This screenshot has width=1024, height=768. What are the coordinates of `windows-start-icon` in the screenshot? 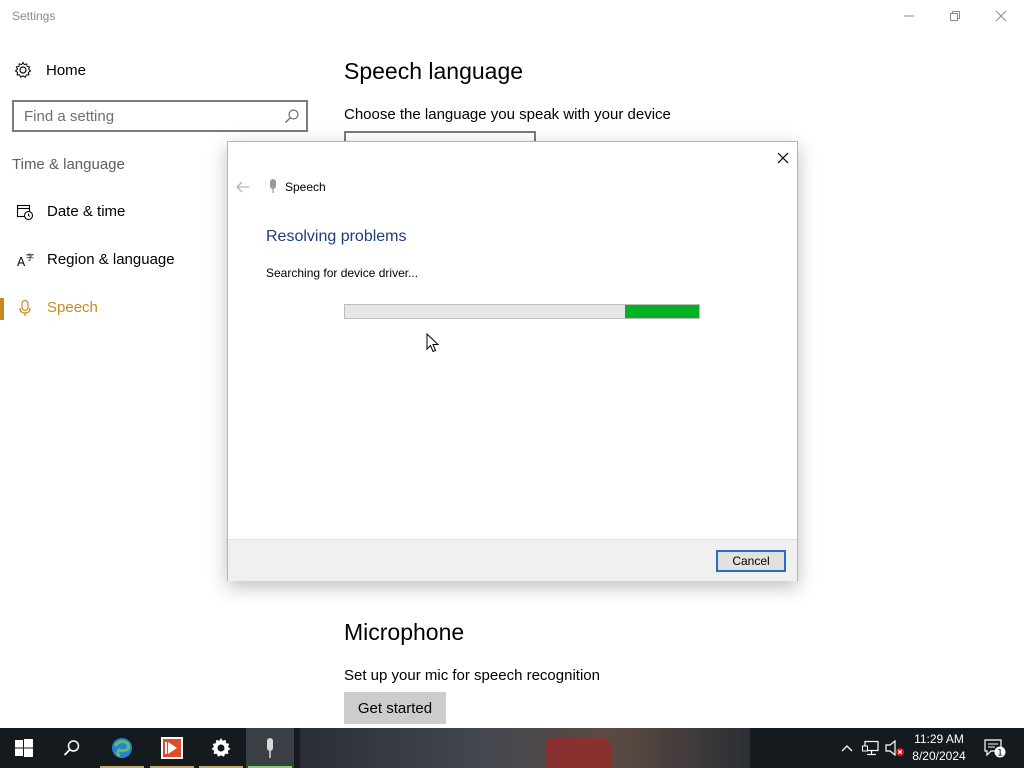 It's located at (24, 748).